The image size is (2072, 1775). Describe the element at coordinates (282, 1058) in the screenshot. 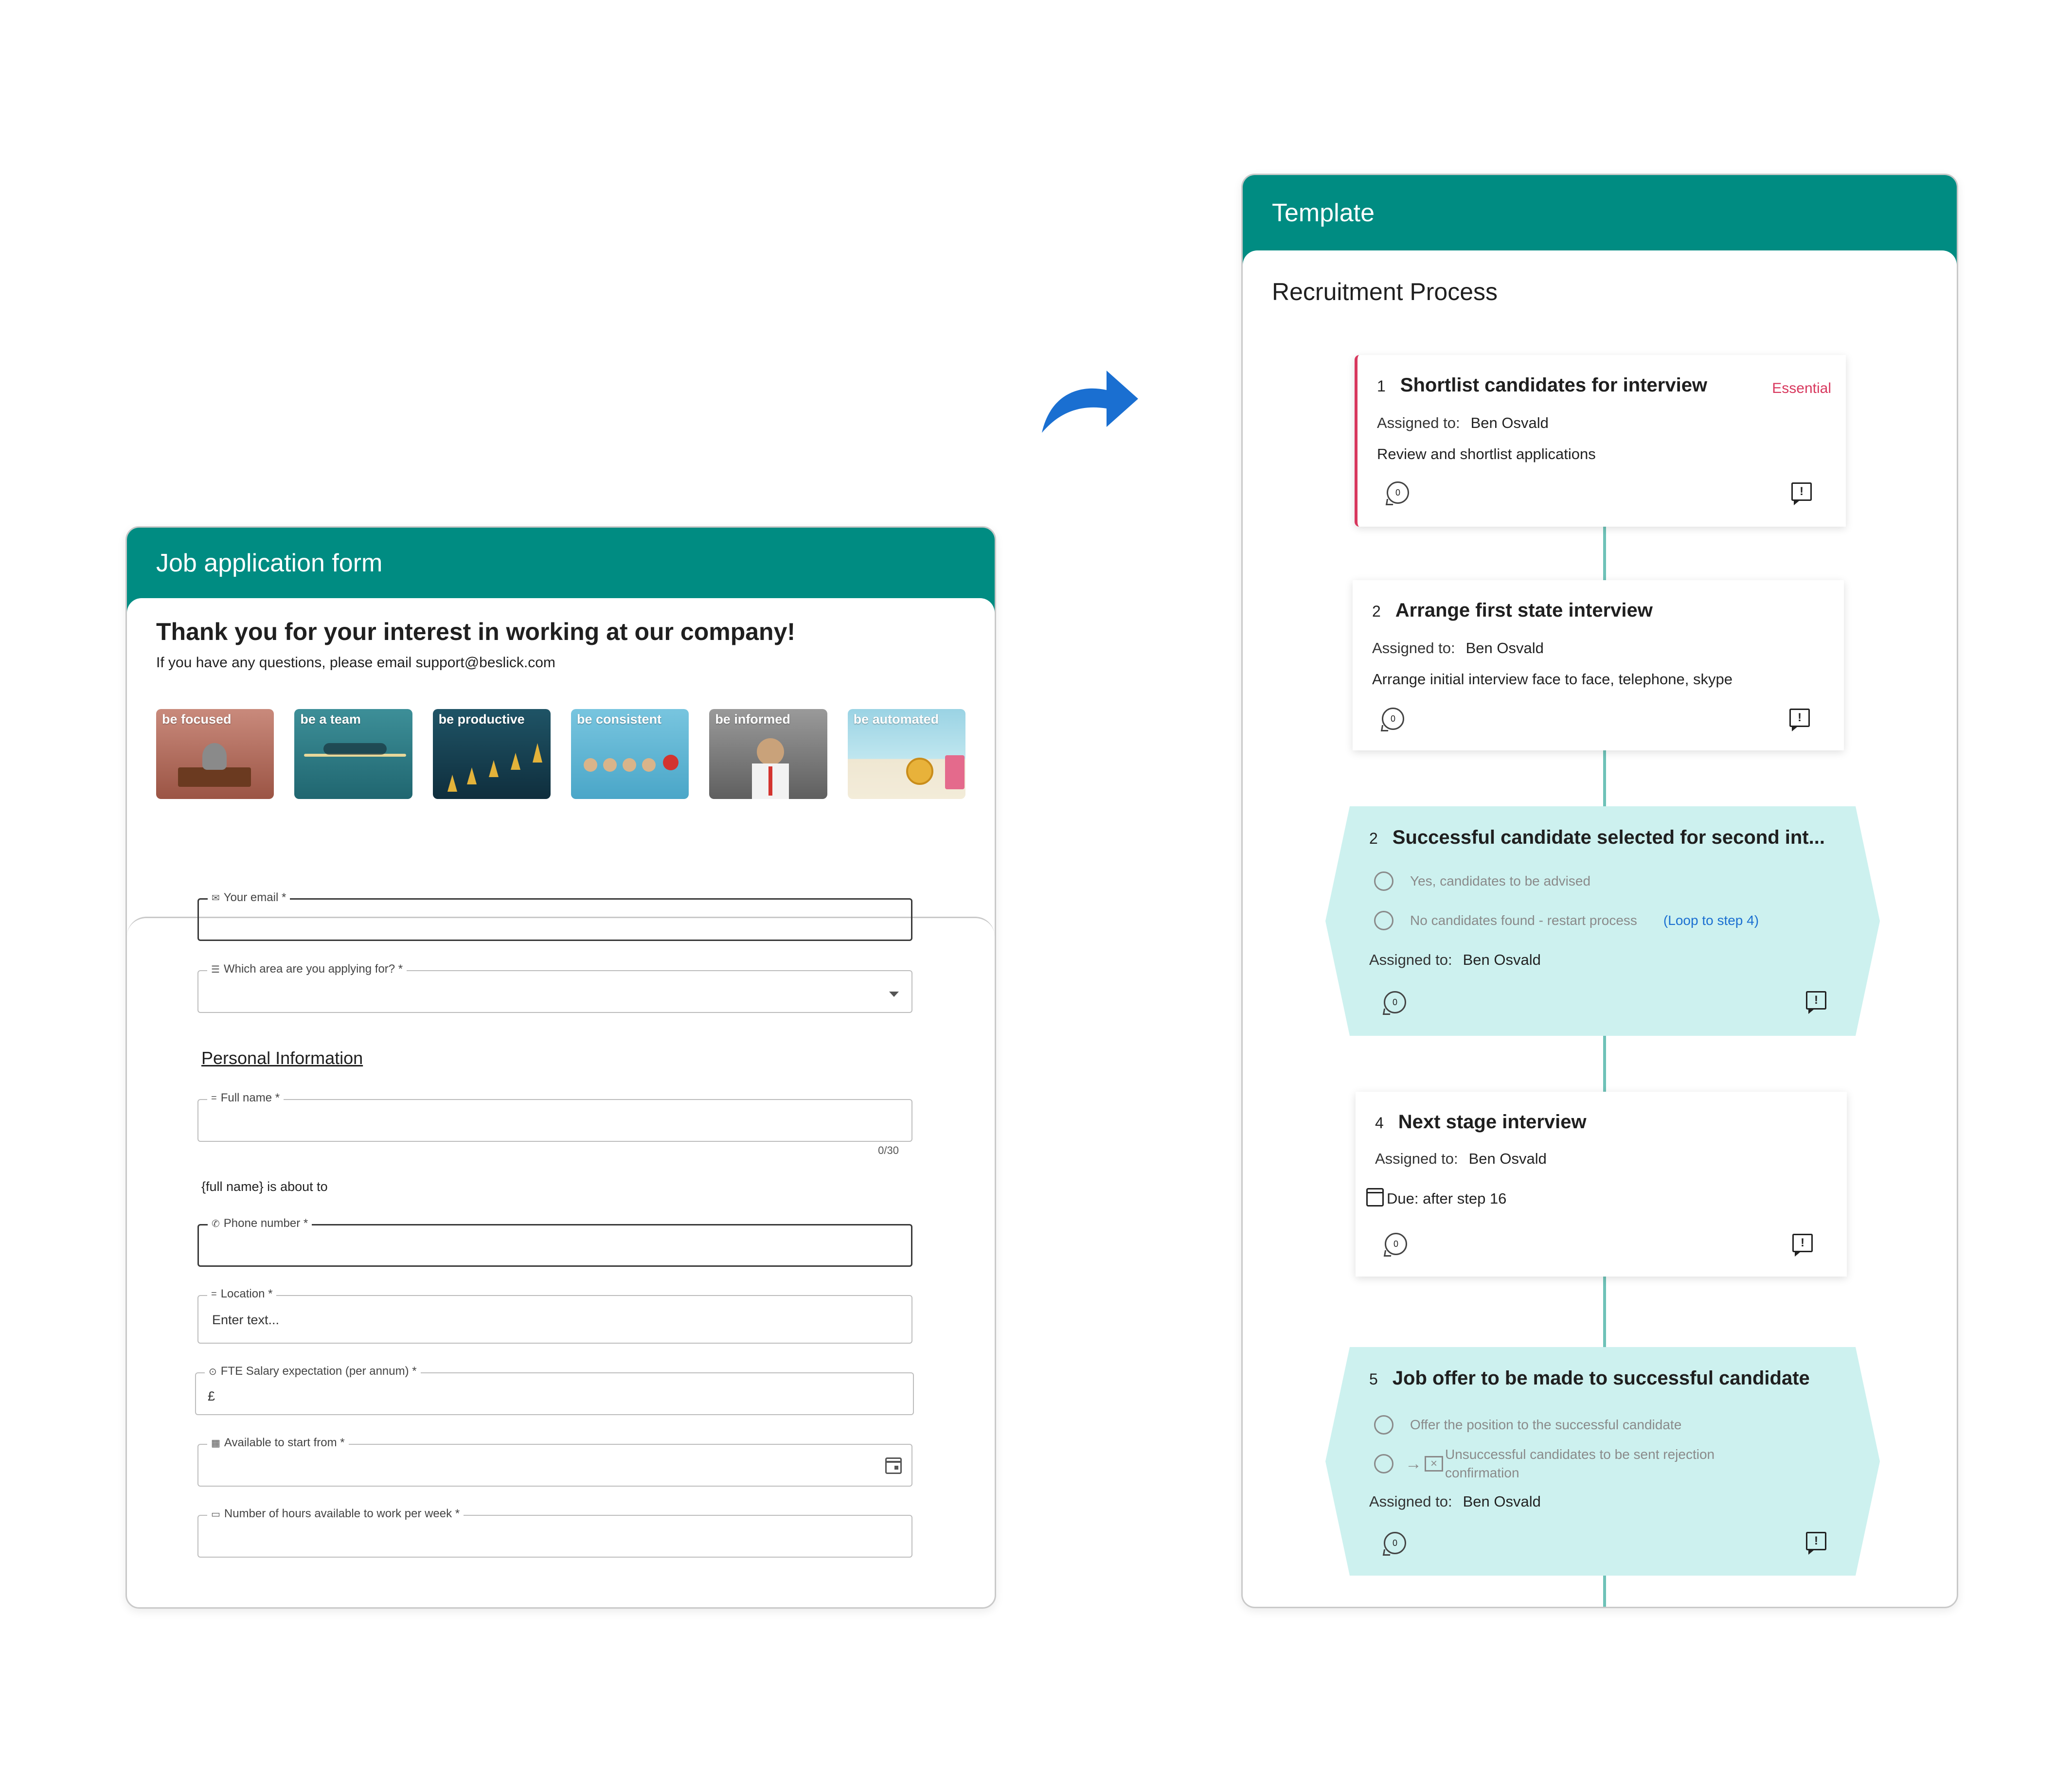

I see `personal-information-heading: Personal Information` at that location.